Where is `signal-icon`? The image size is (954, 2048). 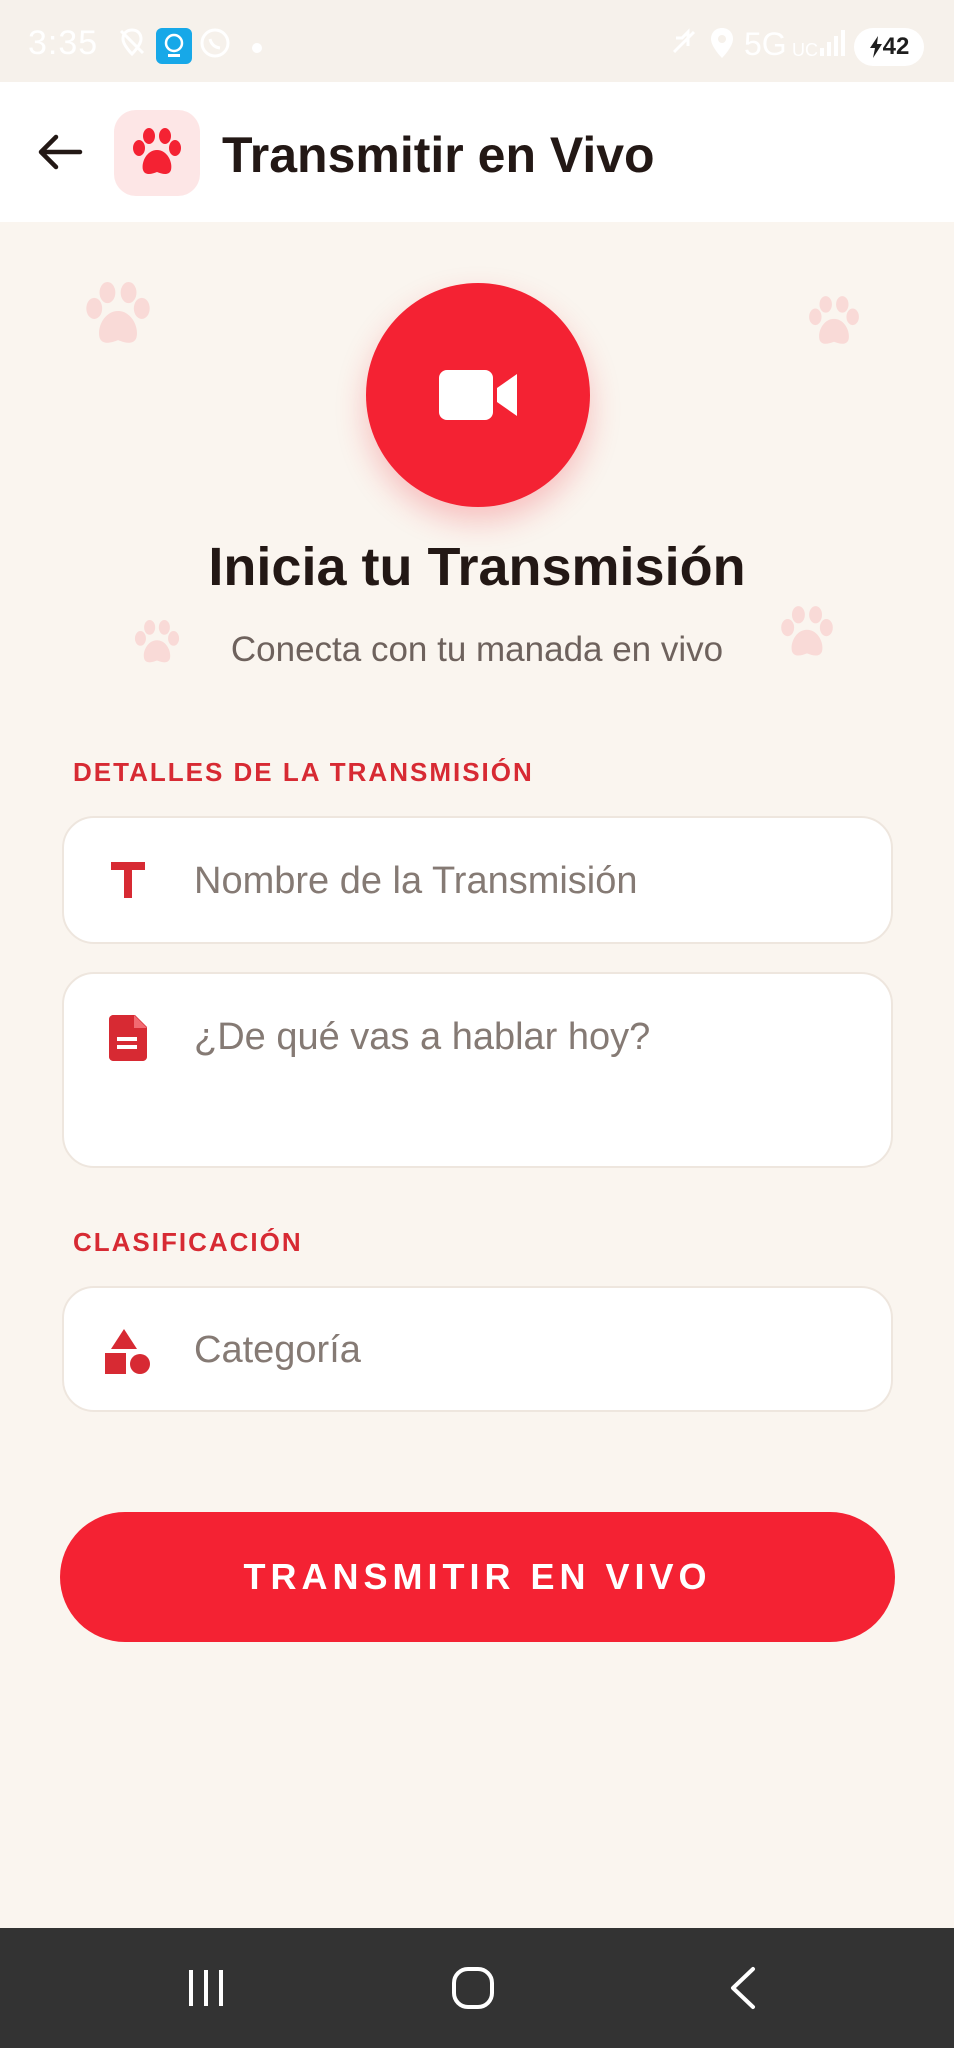 signal-icon is located at coordinates (835, 44).